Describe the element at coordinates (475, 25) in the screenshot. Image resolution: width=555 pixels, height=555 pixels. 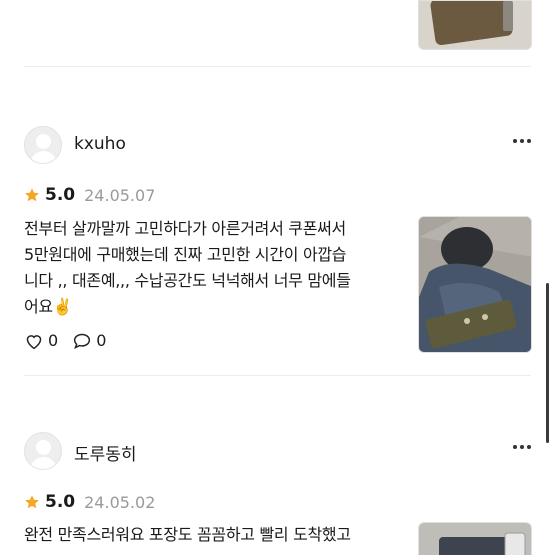
I see `previous-review-photo` at that location.